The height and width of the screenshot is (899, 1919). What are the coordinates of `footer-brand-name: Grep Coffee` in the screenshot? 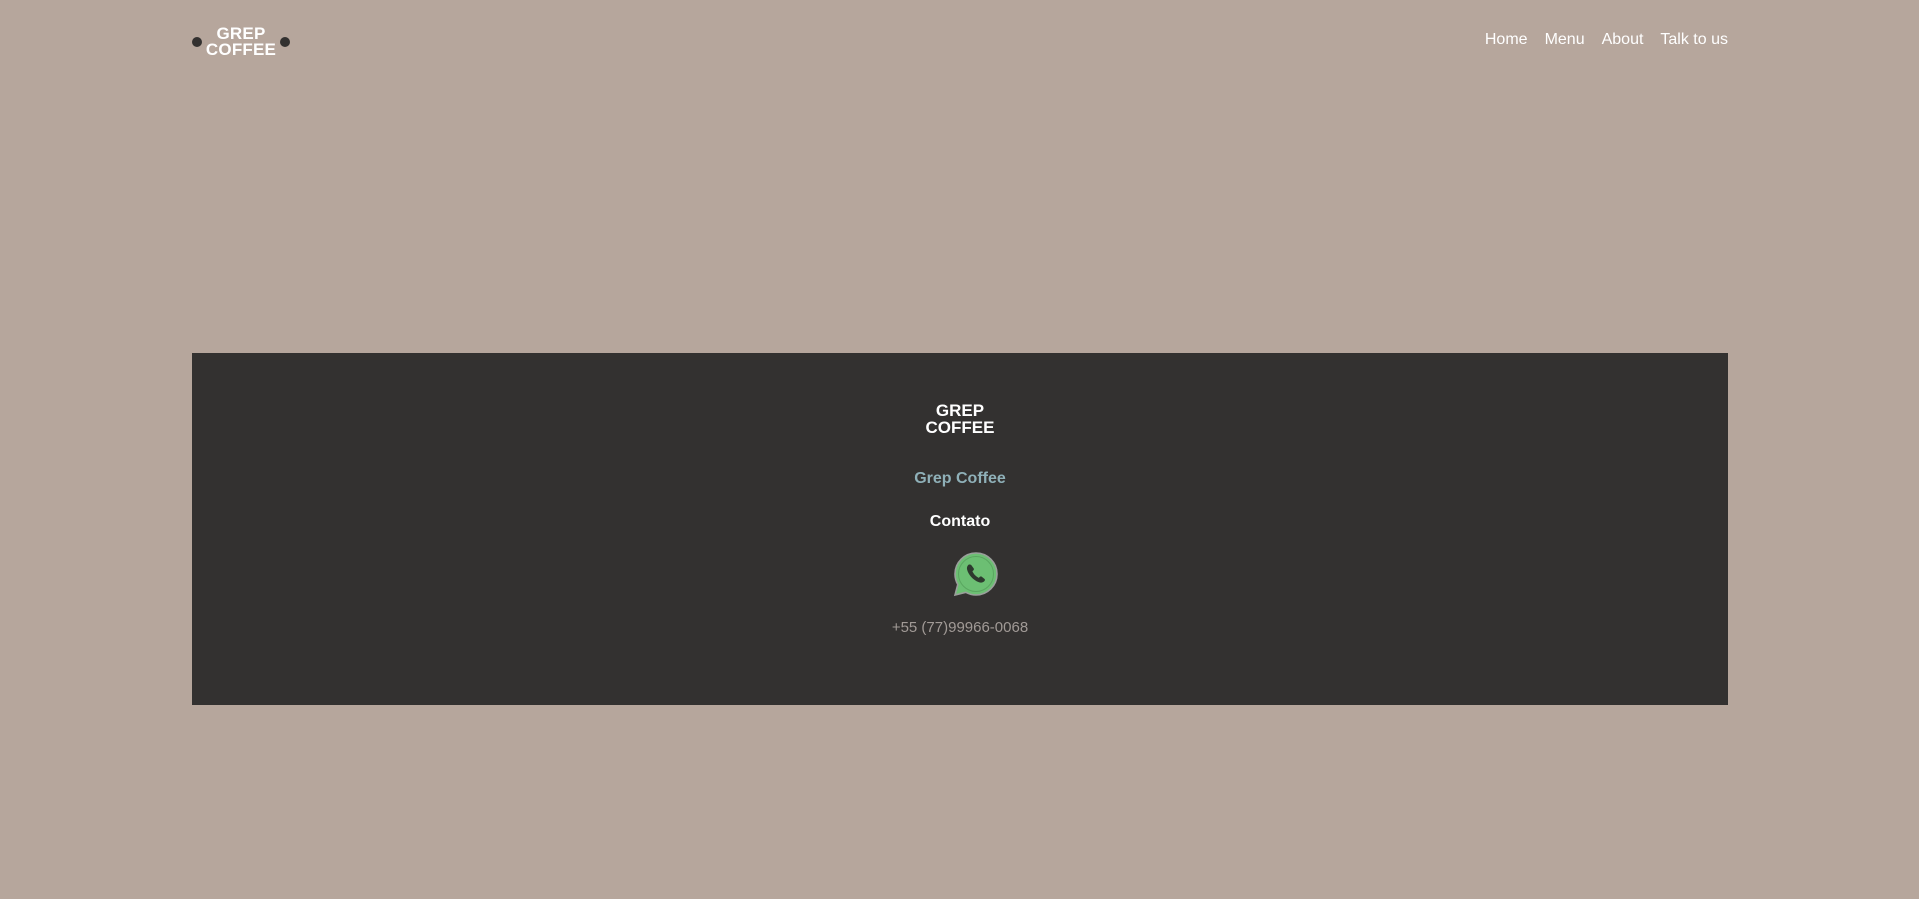 It's located at (960, 478).